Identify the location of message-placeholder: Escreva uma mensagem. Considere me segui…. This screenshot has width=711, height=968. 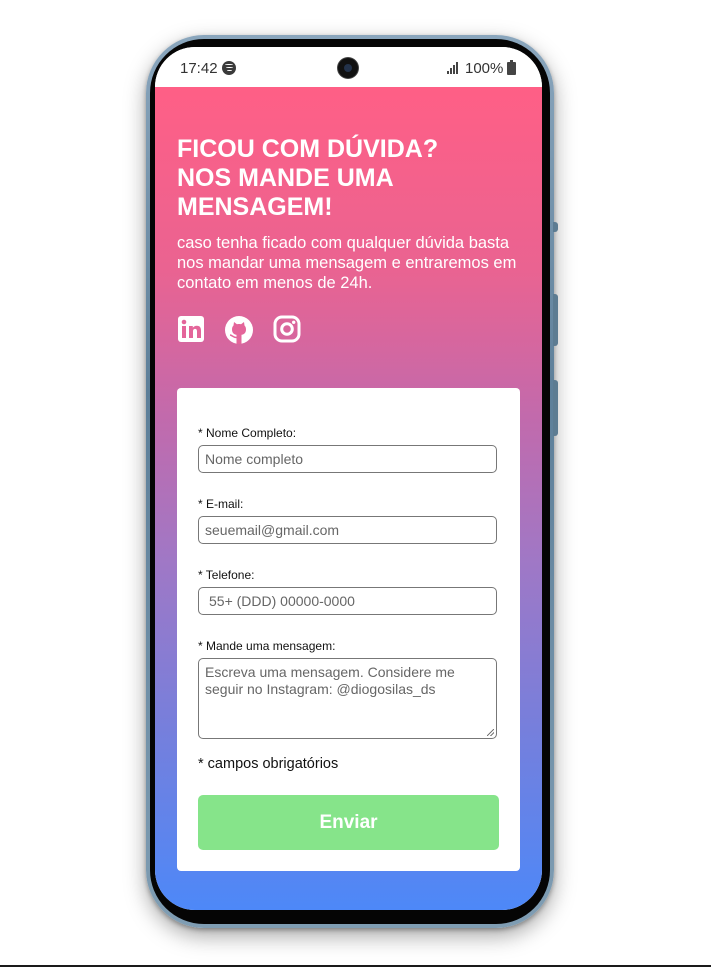
(330, 680).